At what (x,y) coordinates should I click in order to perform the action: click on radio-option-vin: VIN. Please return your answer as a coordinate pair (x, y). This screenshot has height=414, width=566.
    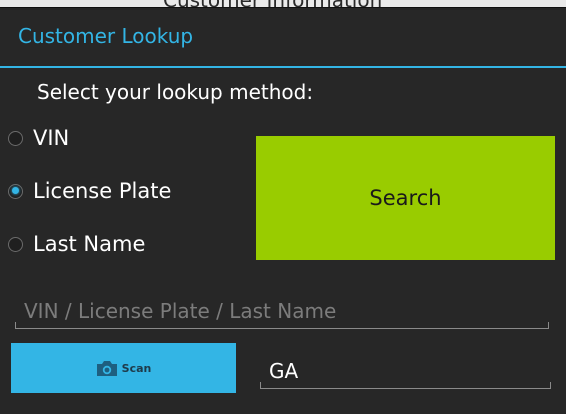
    Looking at the image, I should click on (38, 138).